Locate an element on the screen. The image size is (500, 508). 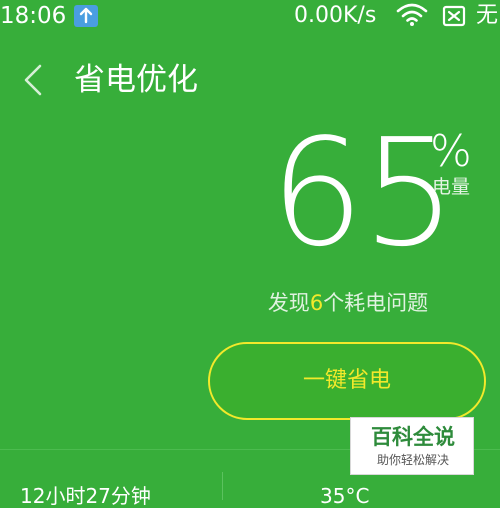
issues-prefix: 发现 is located at coordinates (288, 303).